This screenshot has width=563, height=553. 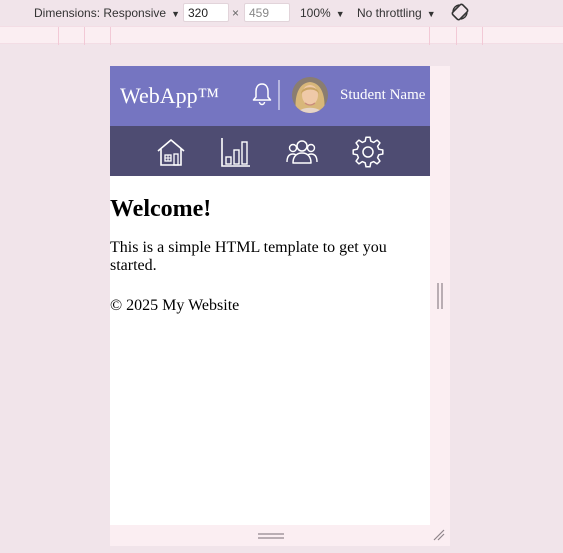 I want to click on zoom-dropdown: 100% ▼, so click(x=322, y=13).